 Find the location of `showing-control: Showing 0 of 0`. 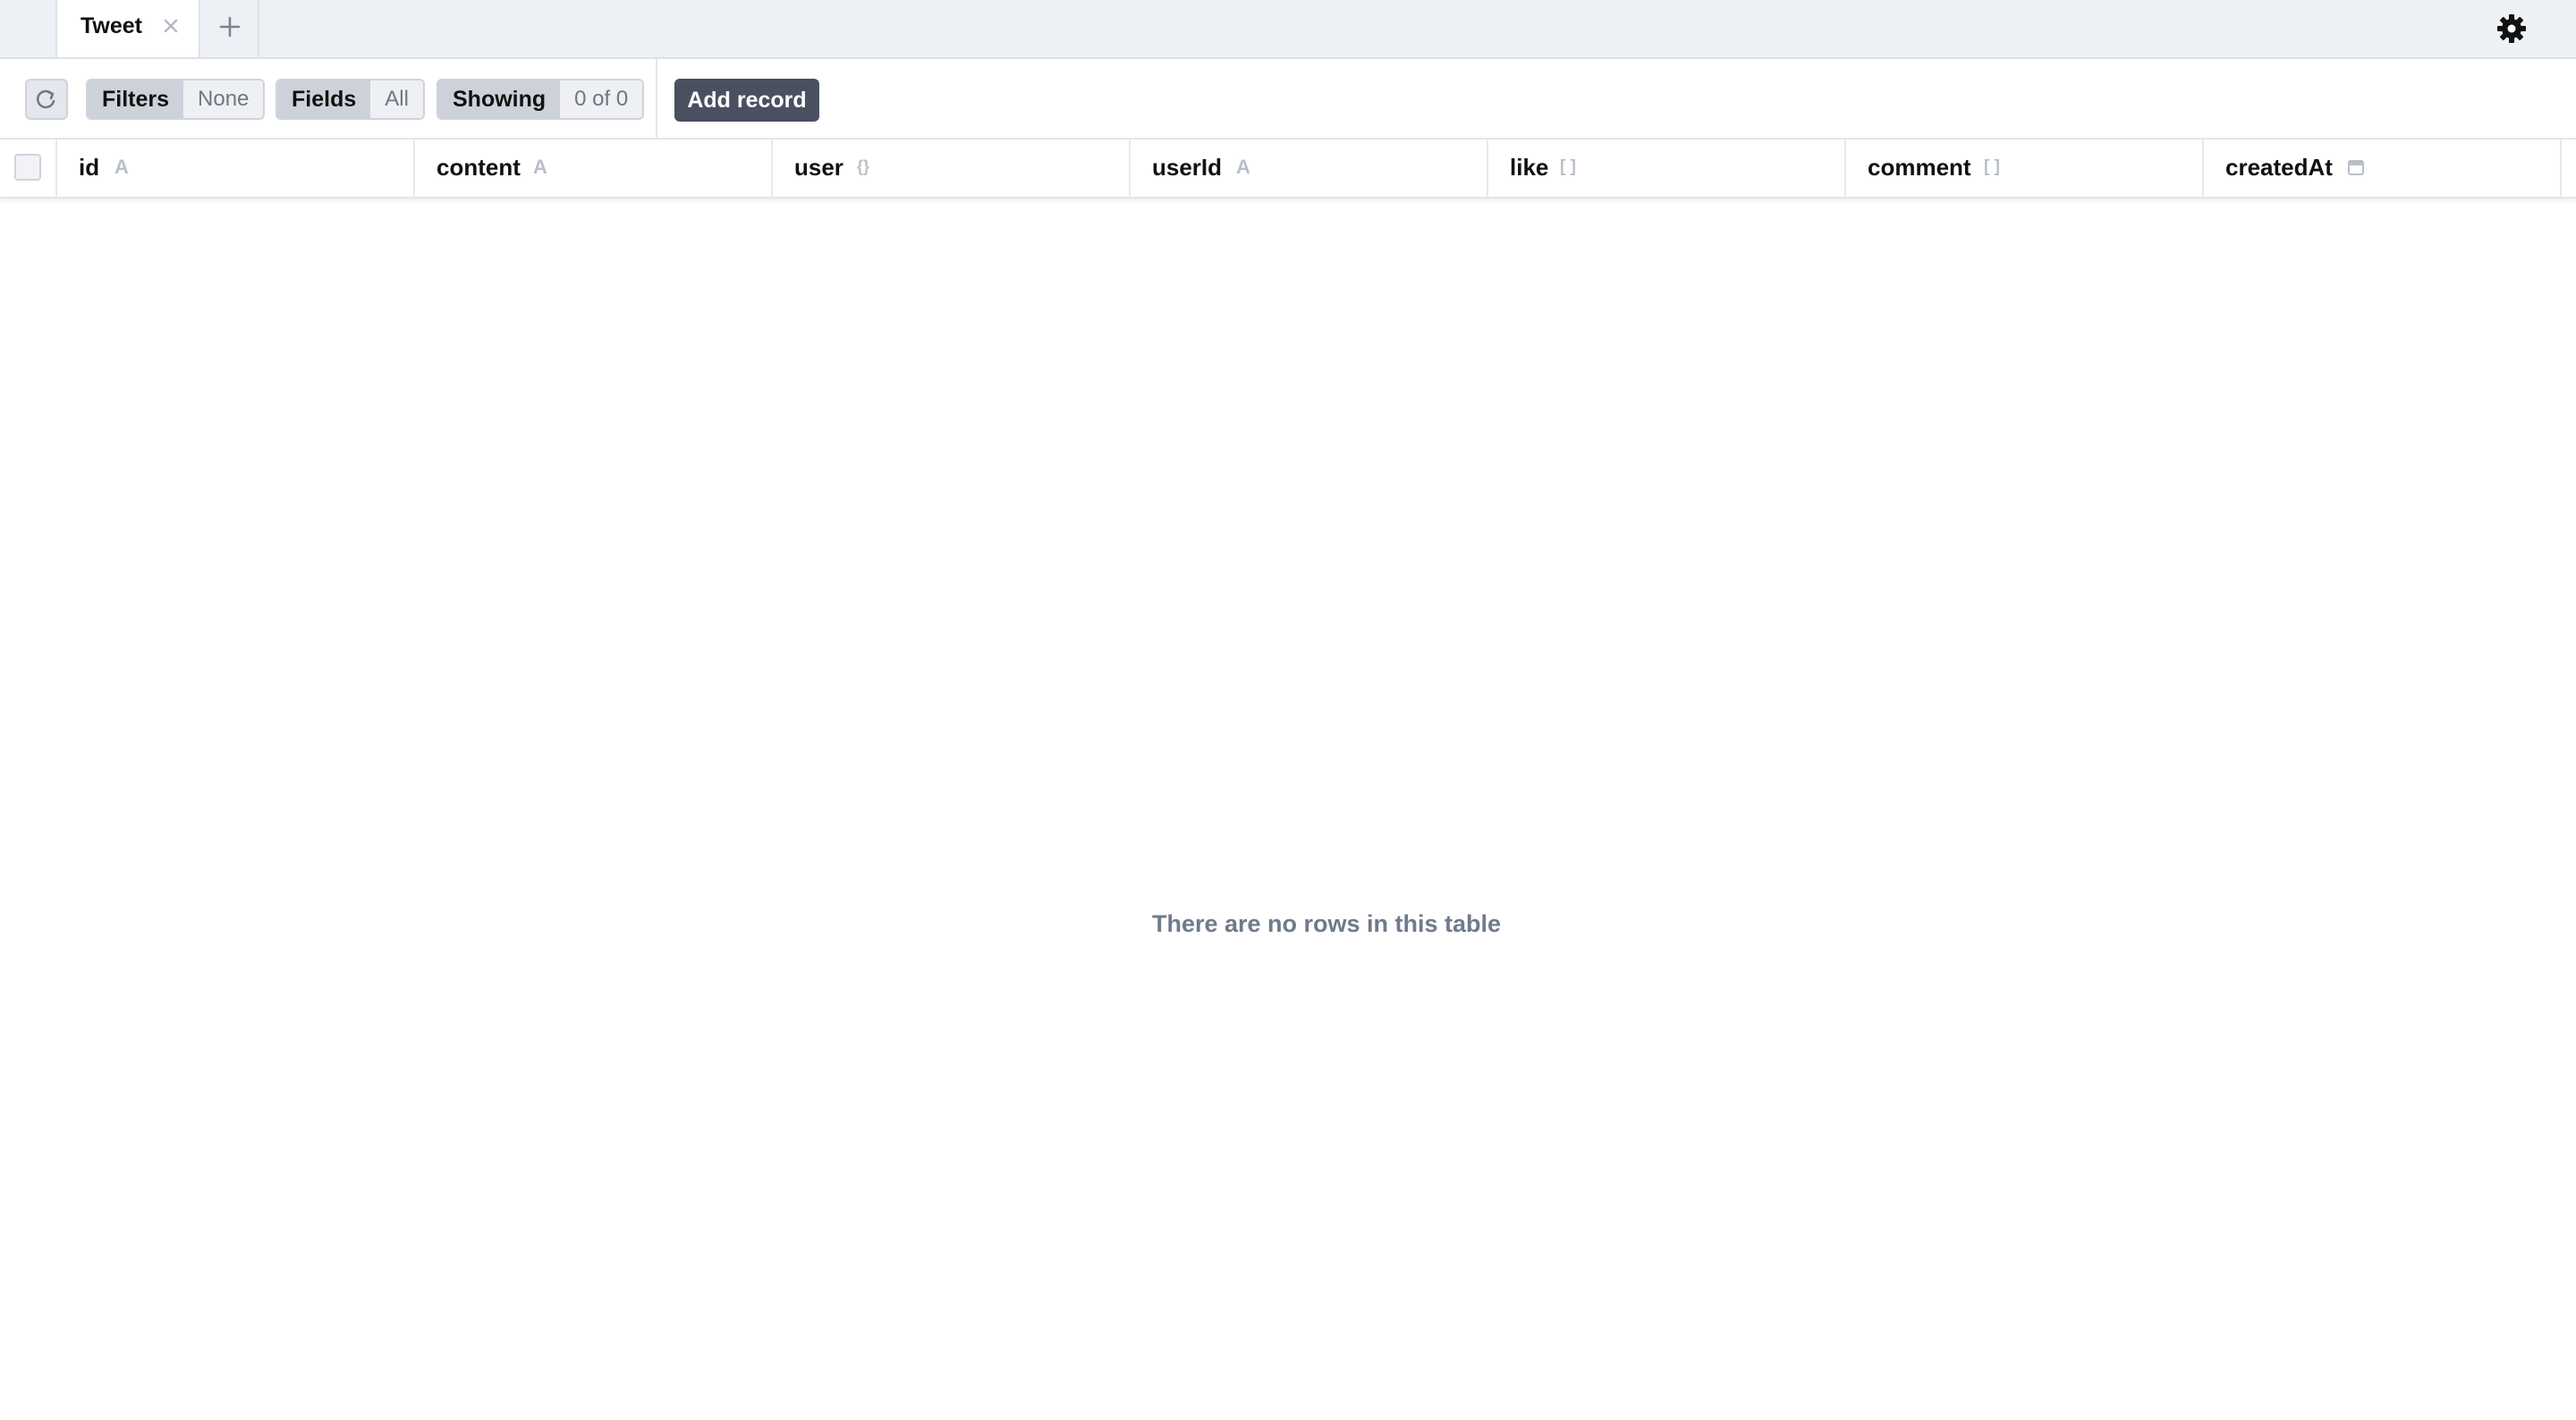

showing-control: Showing 0 of 0 is located at coordinates (540, 100).